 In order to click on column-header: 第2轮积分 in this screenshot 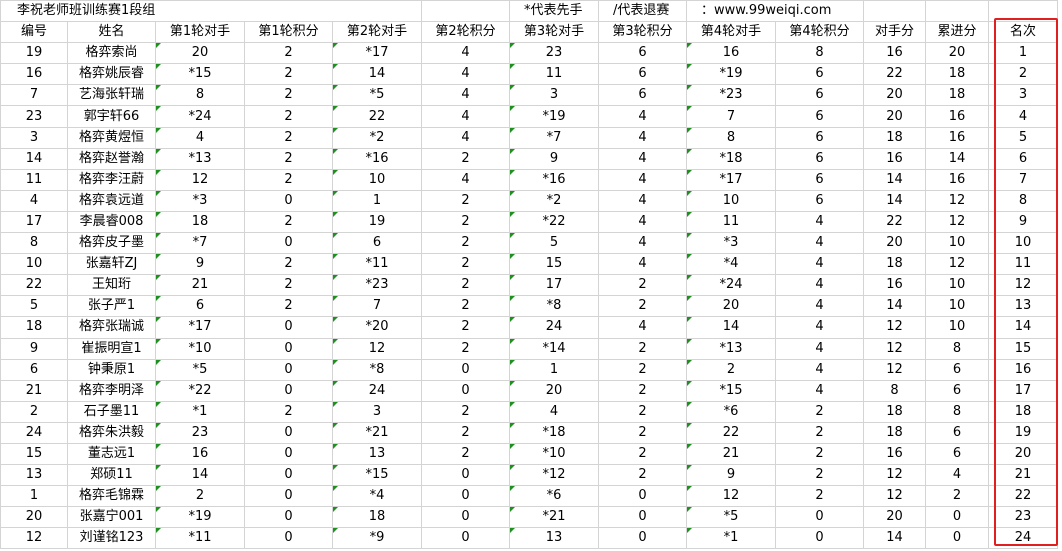, I will do `click(465, 32)`.